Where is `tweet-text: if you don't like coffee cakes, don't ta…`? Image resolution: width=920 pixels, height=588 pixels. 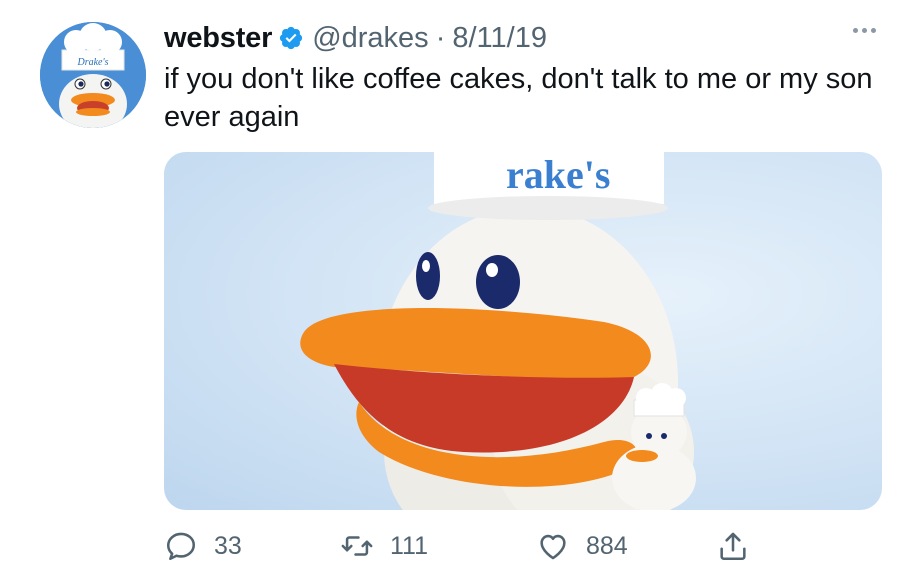 tweet-text: if you don't like coffee cakes, don't ta… is located at coordinates (518, 98).